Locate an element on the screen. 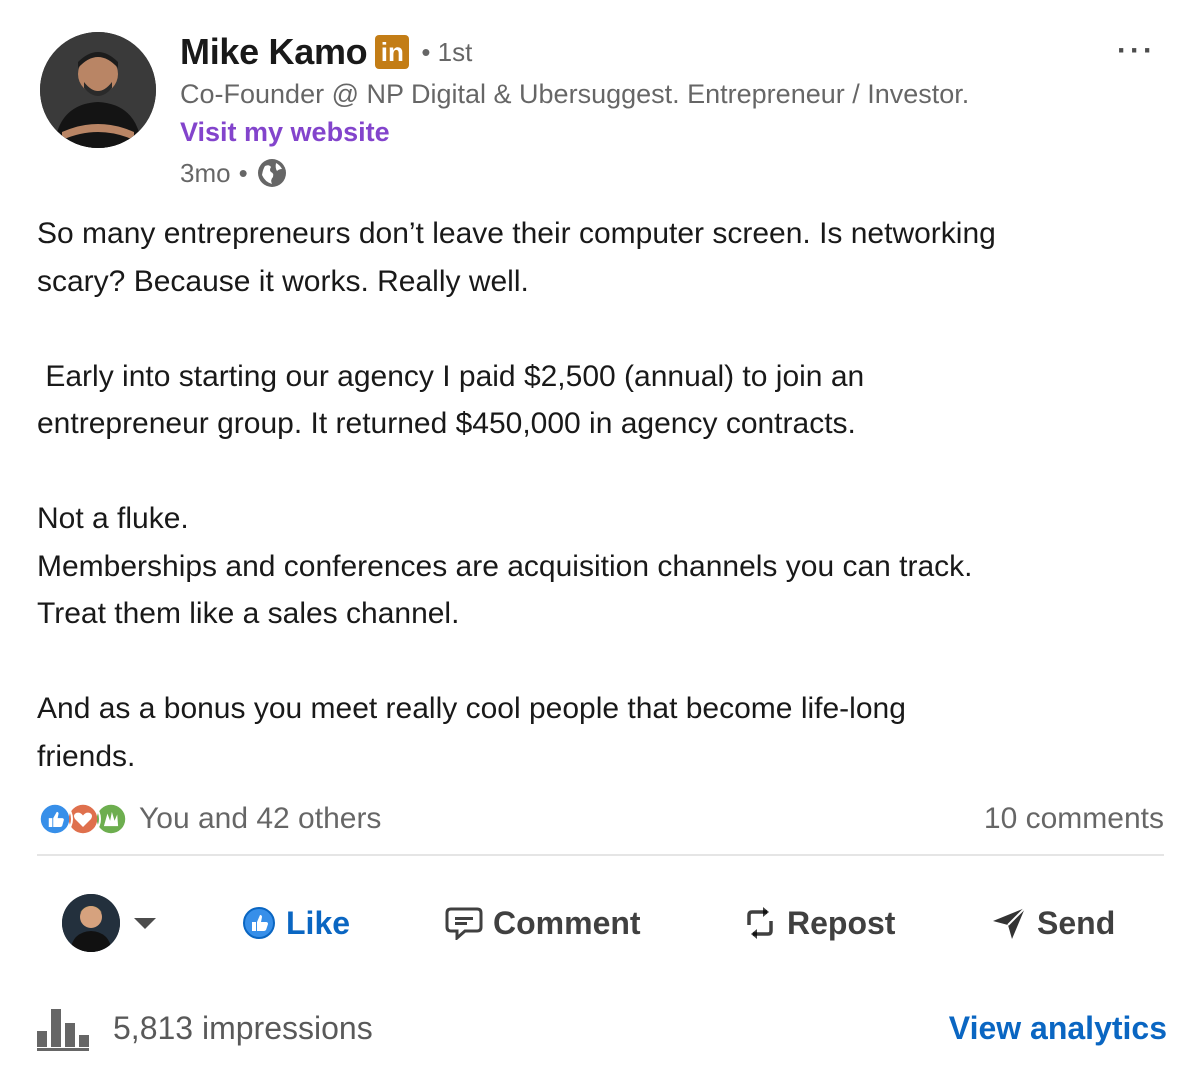 The height and width of the screenshot is (1069, 1200). impressions-summary: 5,813 impressions is located at coordinates (205, 1028).